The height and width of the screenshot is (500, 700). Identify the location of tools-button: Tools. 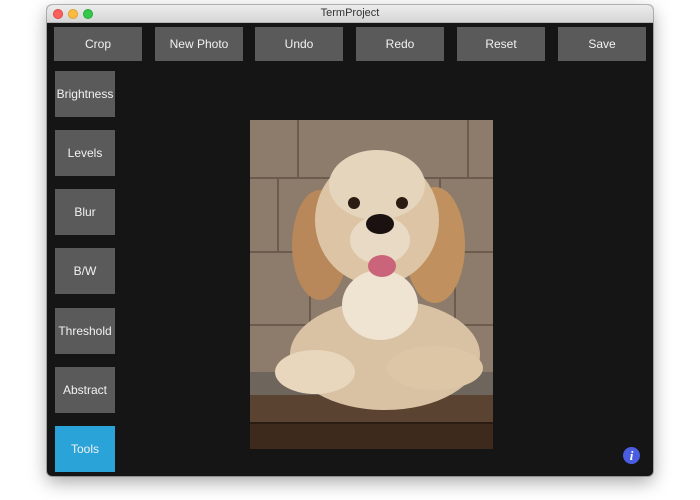
(85, 449).